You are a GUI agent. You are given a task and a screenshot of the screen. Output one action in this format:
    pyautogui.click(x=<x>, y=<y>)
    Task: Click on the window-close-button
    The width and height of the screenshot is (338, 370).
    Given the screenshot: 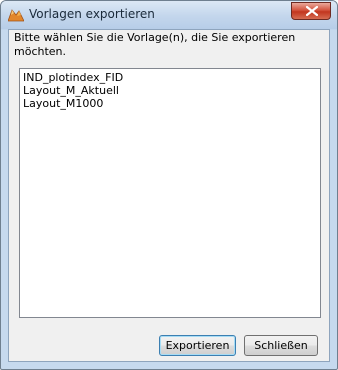 What is the action you would take?
    pyautogui.click(x=311, y=11)
    